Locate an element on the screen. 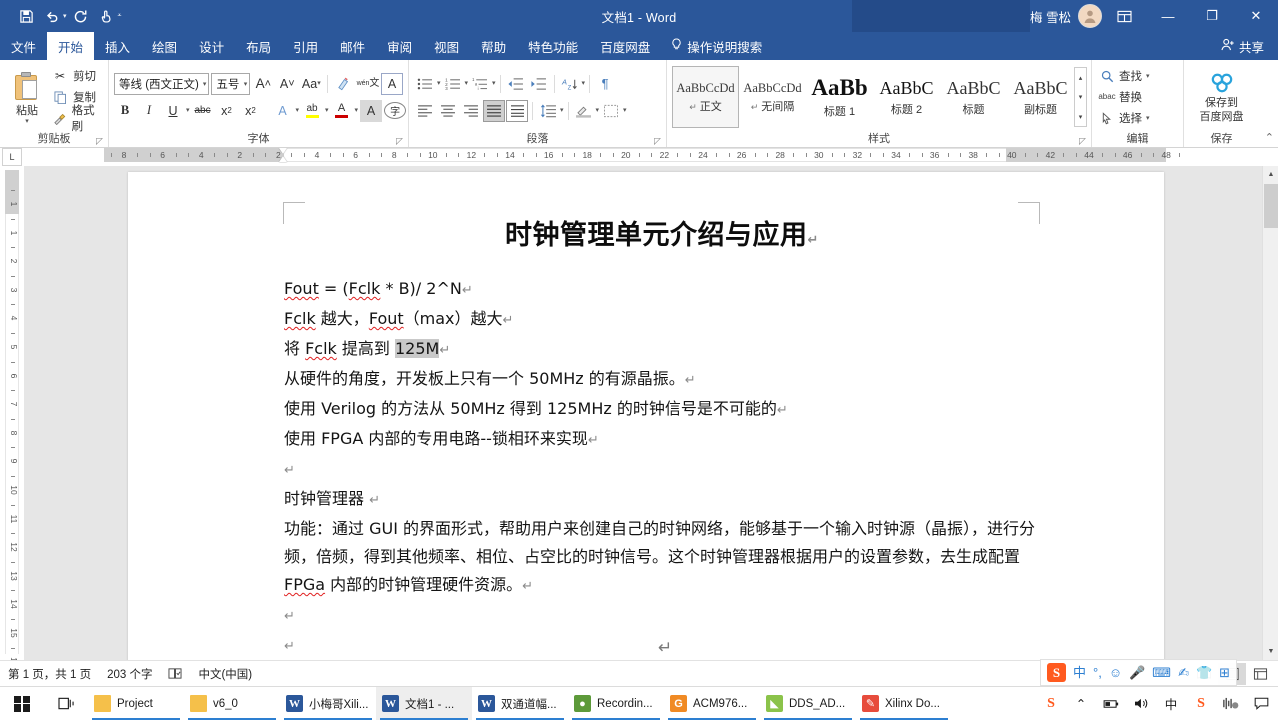 This screenshot has width=1278, height=720. replace-button: ab ac 替换 is located at coordinates (1124, 97).